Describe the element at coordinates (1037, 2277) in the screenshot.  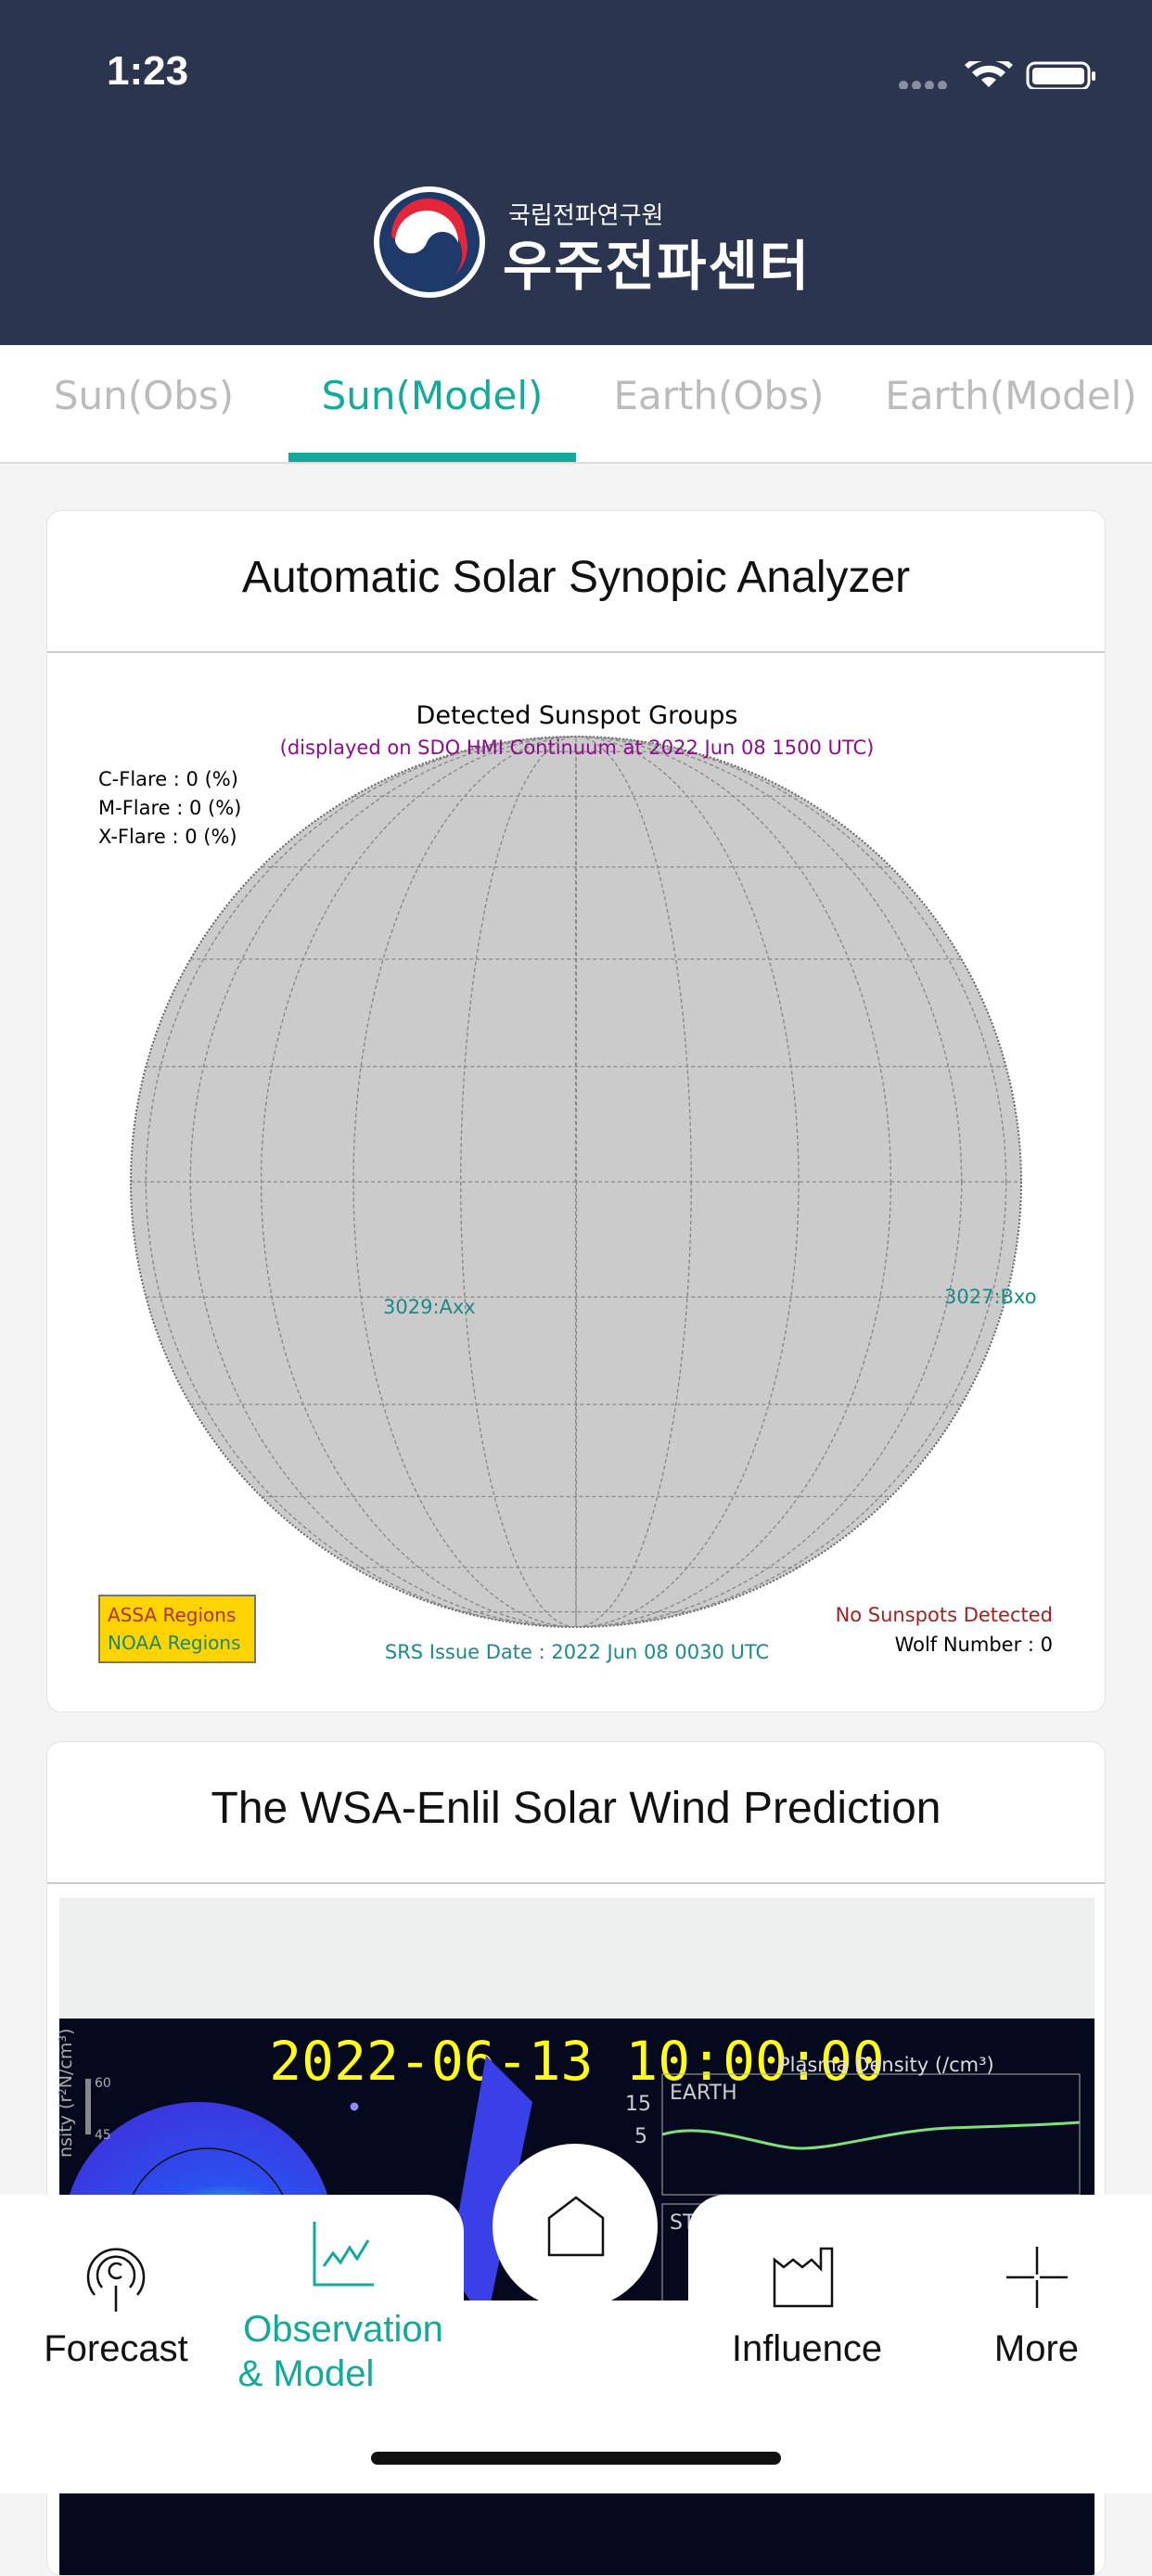
I see `plus-icon` at that location.